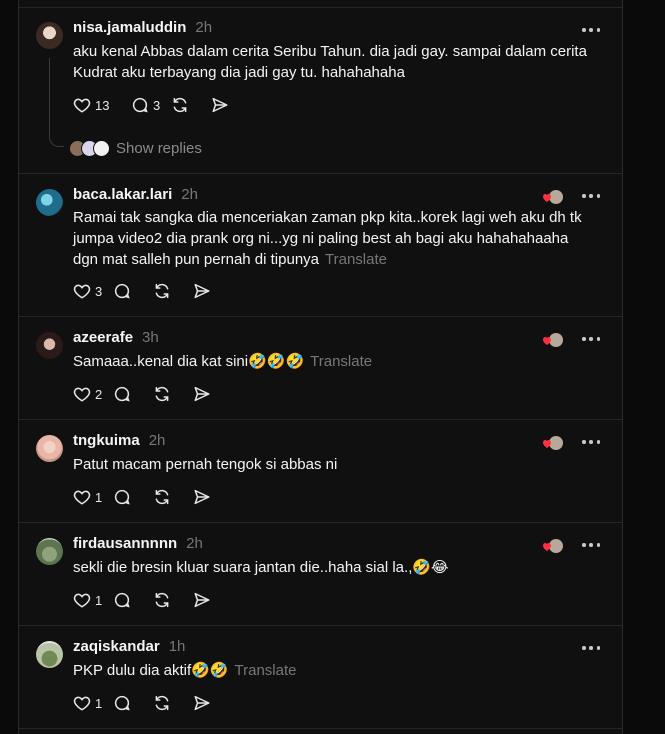  Describe the element at coordinates (106, 440) in the screenshot. I see `username: tngkuima` at that location.